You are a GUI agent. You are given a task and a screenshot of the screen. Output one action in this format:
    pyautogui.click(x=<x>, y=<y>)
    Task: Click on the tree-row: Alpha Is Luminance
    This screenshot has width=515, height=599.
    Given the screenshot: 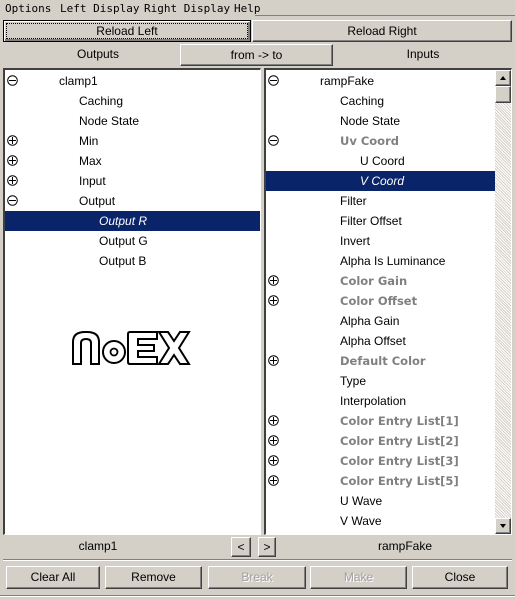 What is the action you would take?
    pyautogui.click(x=380, y=261)
    